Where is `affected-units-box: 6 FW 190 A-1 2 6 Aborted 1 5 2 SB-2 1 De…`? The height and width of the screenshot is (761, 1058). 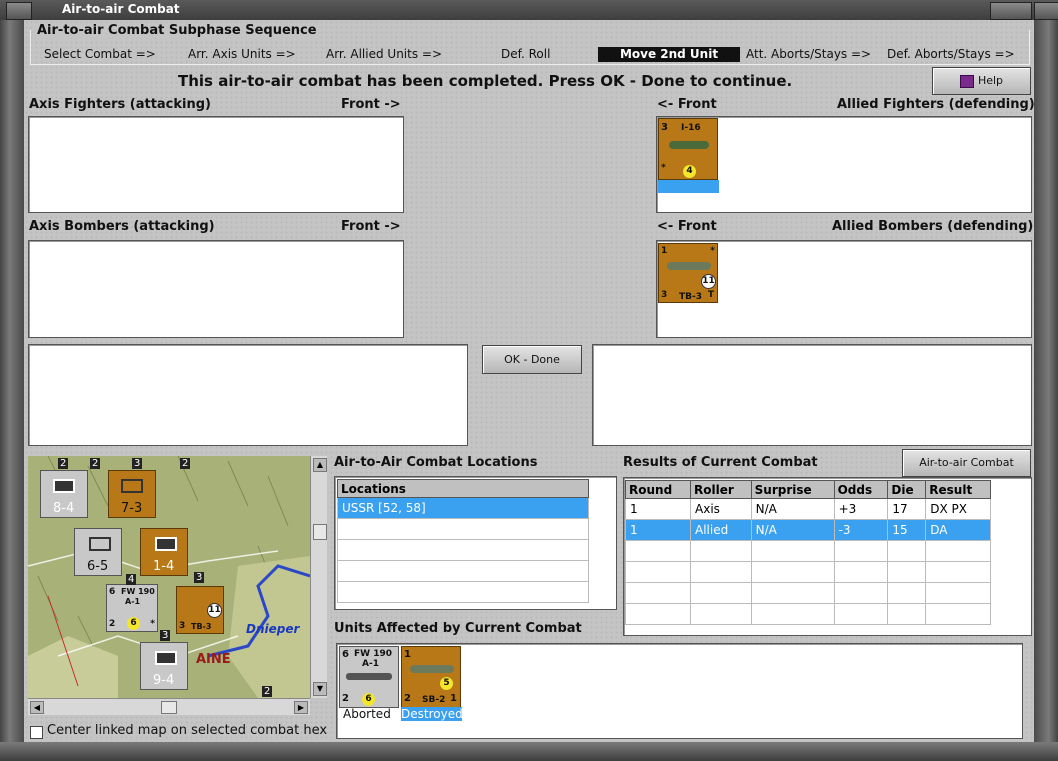
affected-units-box: 6 FW 190 A-1 2 6 Aborted 1 5 2 SB-2 1 De… is located at coordinates (679, 691).